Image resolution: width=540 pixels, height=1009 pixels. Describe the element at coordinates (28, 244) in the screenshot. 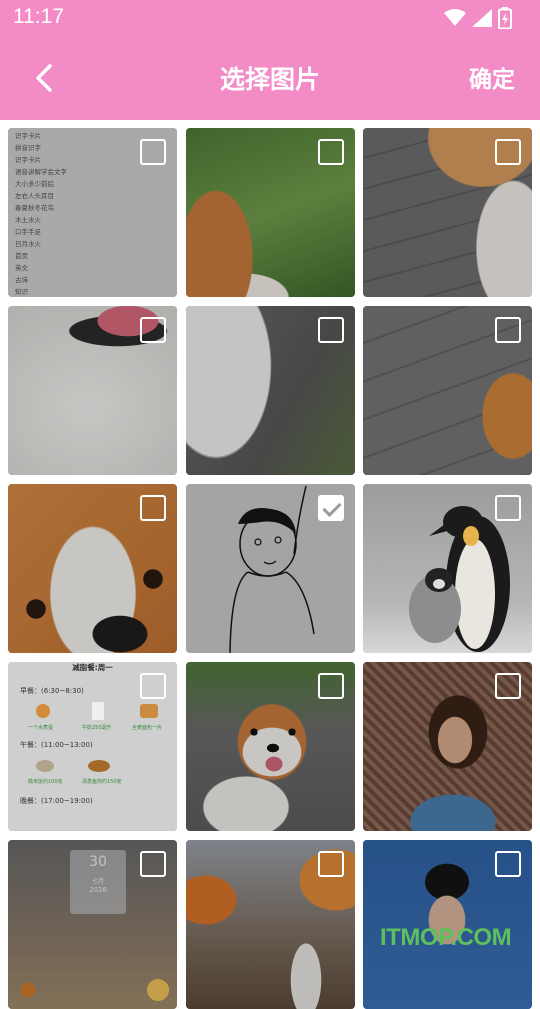

I see `text-line: 日月水火` at that location.